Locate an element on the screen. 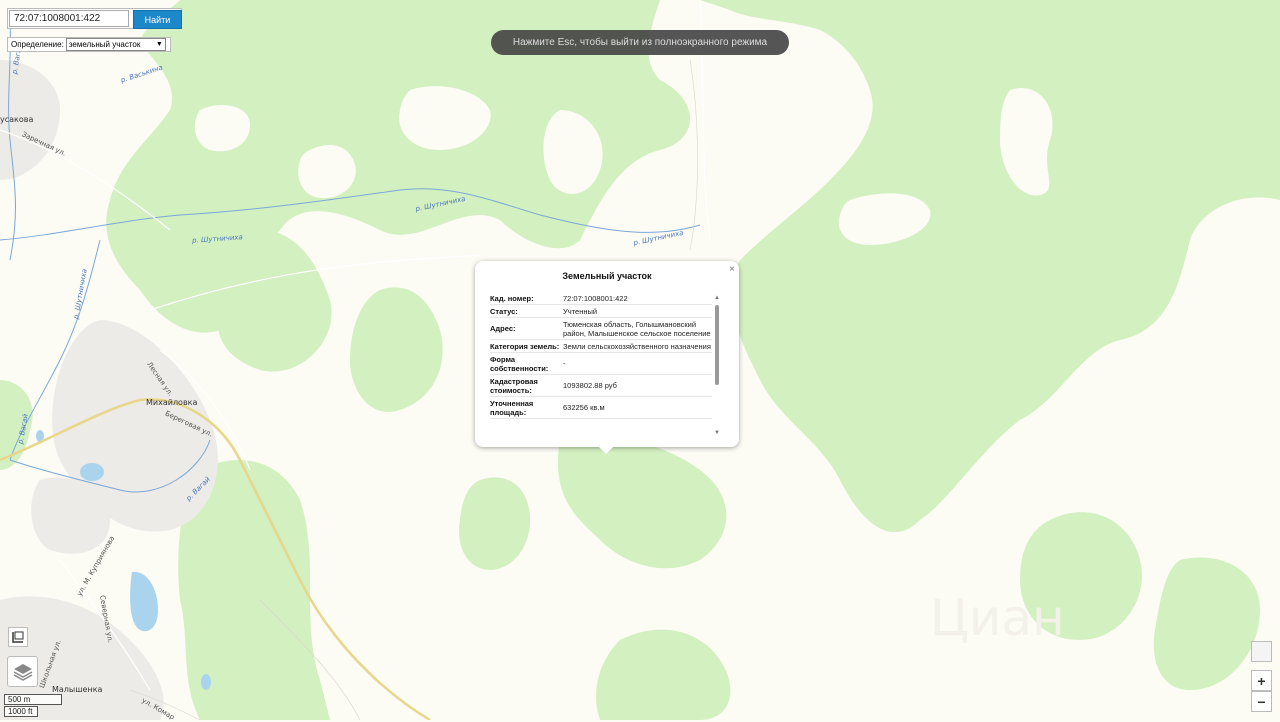 The height and width of the screenshot is (722, 1280). info-key: Категория земель: is located at coordinates (525, 346).